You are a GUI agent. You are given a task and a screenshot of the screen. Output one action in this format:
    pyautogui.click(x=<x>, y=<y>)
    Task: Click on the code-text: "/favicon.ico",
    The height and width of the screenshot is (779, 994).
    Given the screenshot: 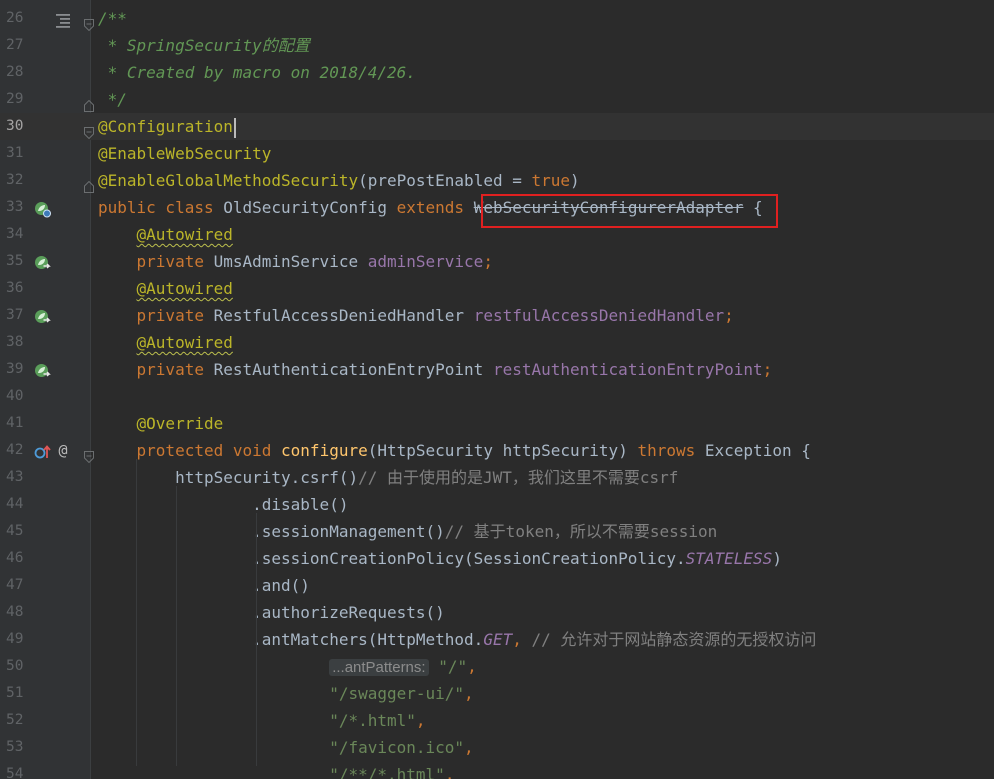 What is the action you would take?
    pyautogui.click(x=286, y=747)
    